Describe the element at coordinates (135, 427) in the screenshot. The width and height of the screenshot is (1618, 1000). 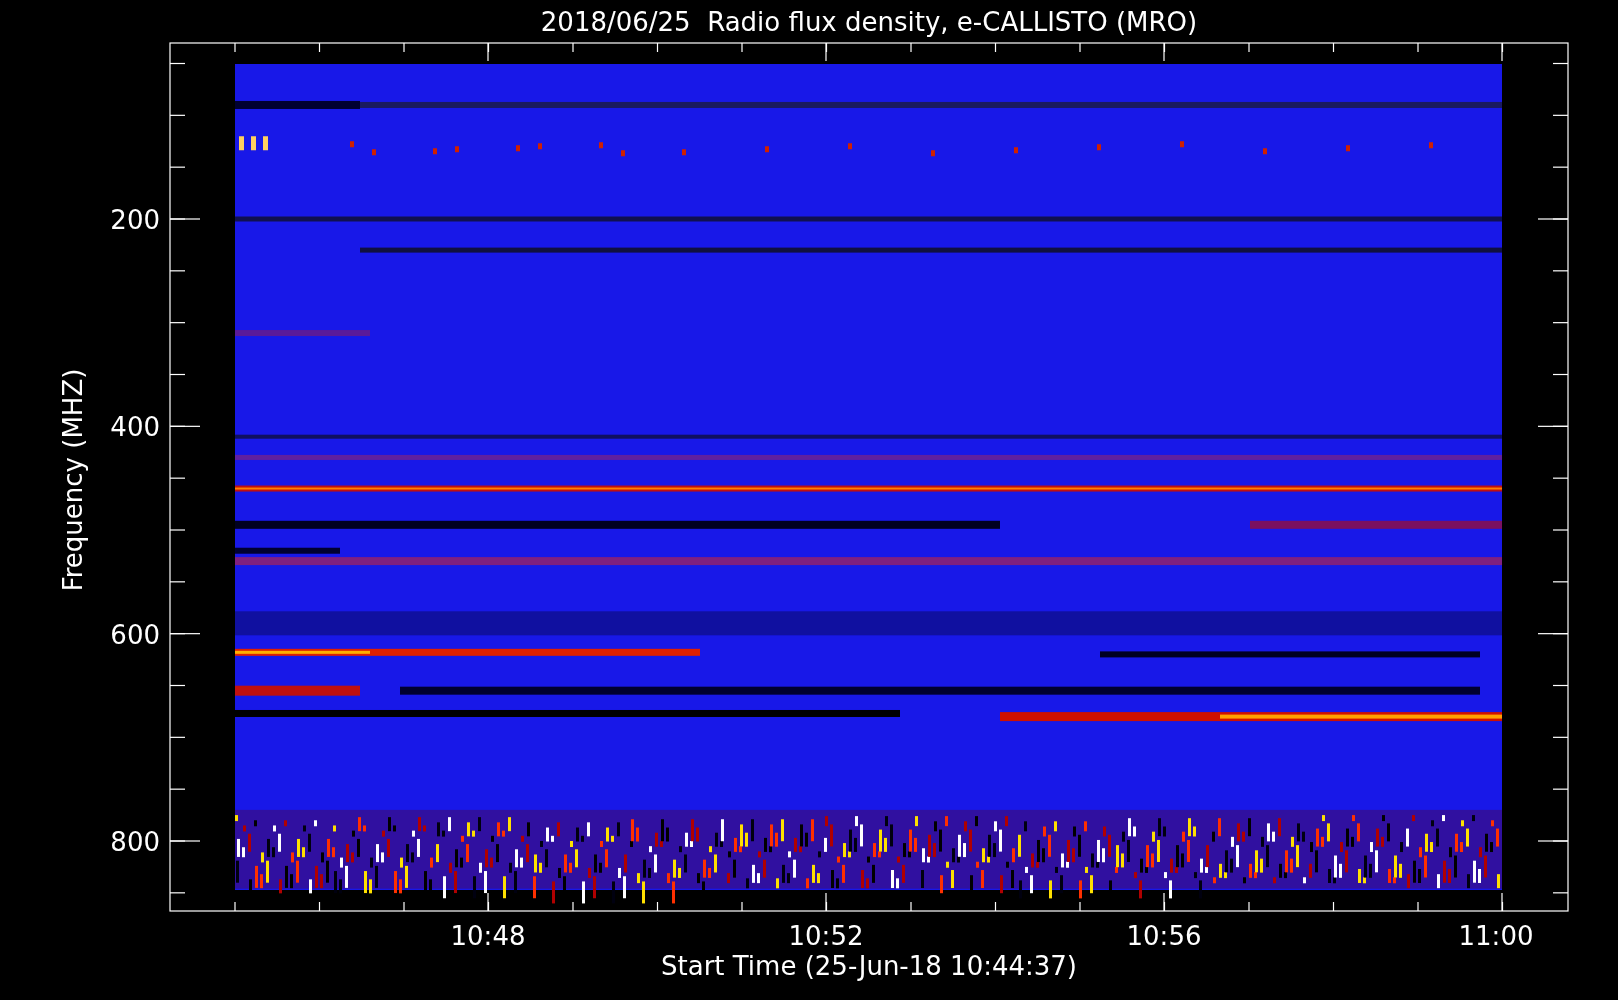
I see `y-tick-label: 400` at that location.